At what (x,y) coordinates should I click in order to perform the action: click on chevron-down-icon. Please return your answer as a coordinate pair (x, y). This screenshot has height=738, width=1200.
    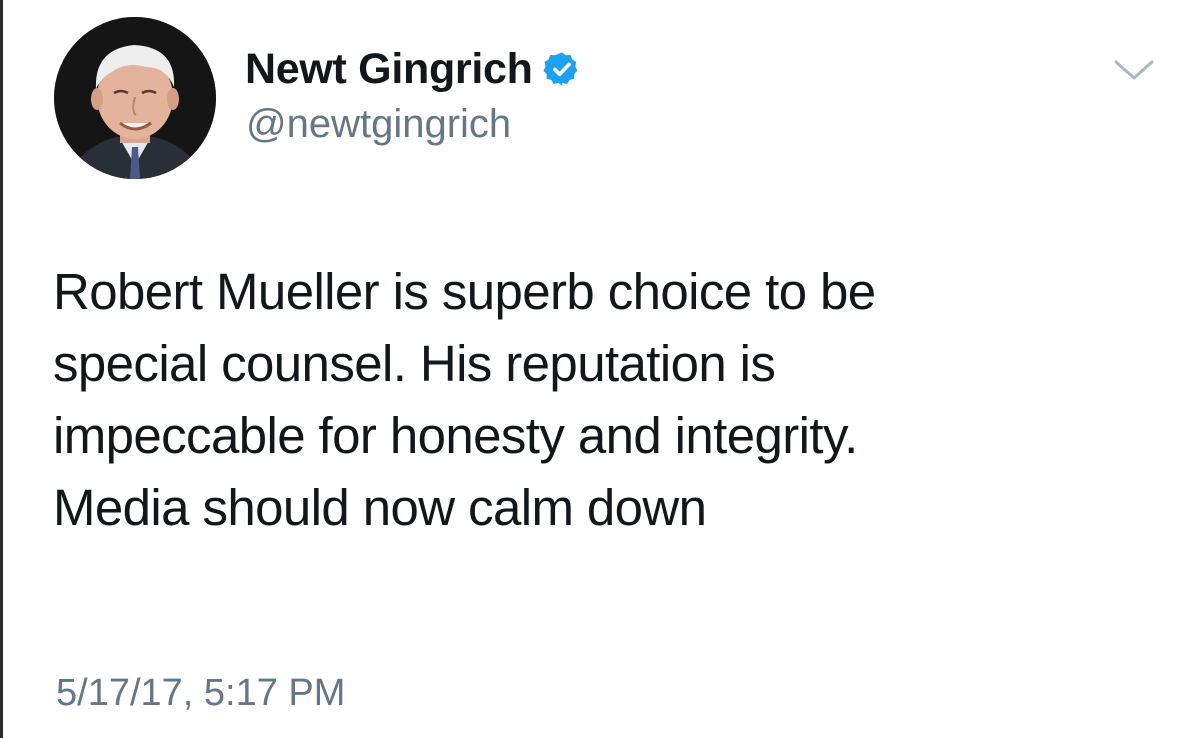
    Looking at the image, I should click on (1134, 70).